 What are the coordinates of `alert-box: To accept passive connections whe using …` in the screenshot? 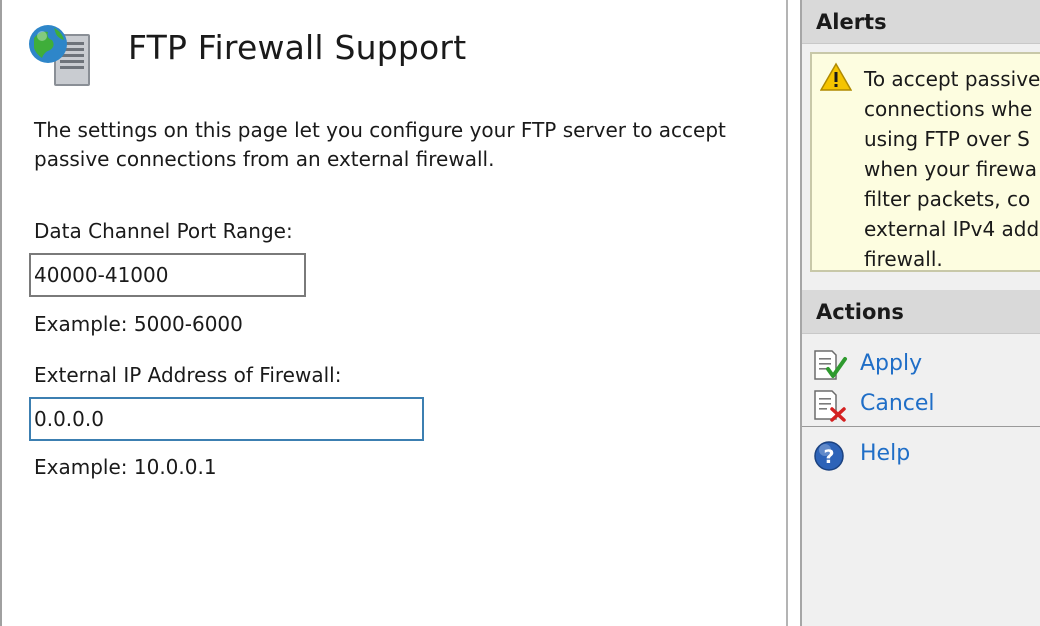 It's located at (925, 162).